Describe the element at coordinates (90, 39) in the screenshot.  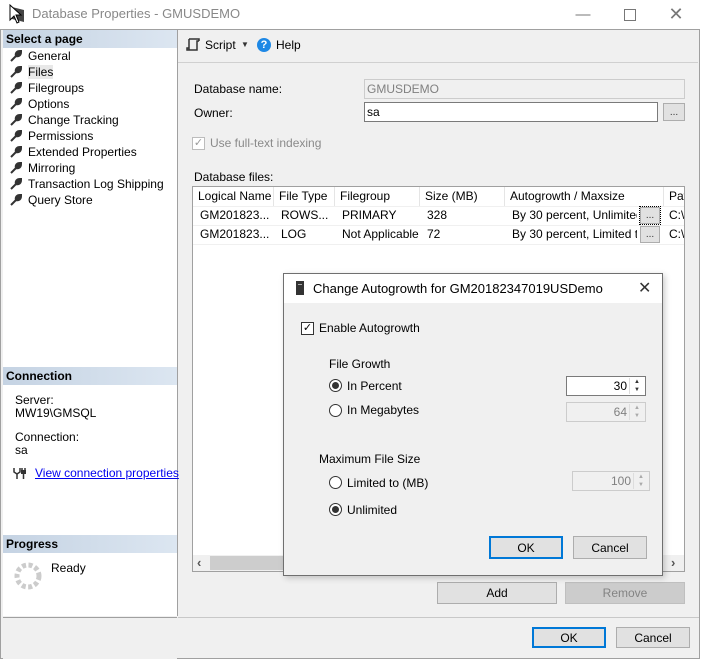
I see `select-page-header: Select a page` at that location.